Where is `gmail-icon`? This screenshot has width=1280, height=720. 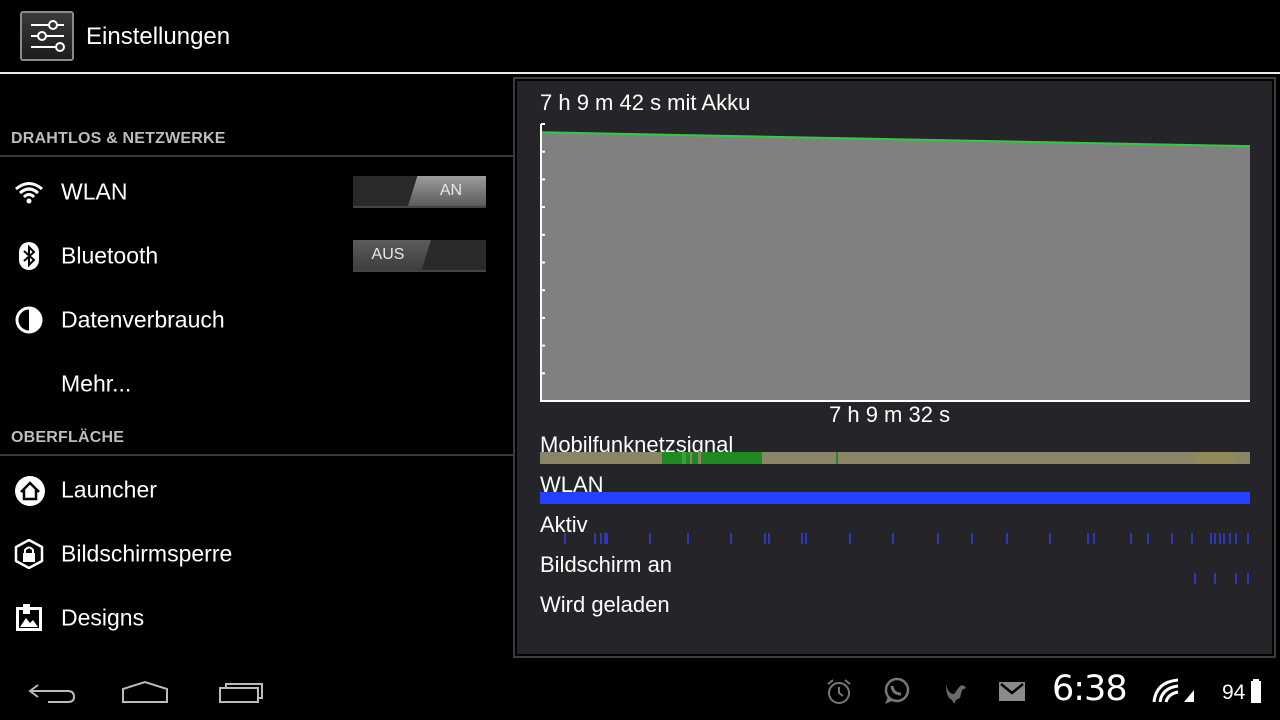
gmail-icon is located at coordinates (1012, 691).